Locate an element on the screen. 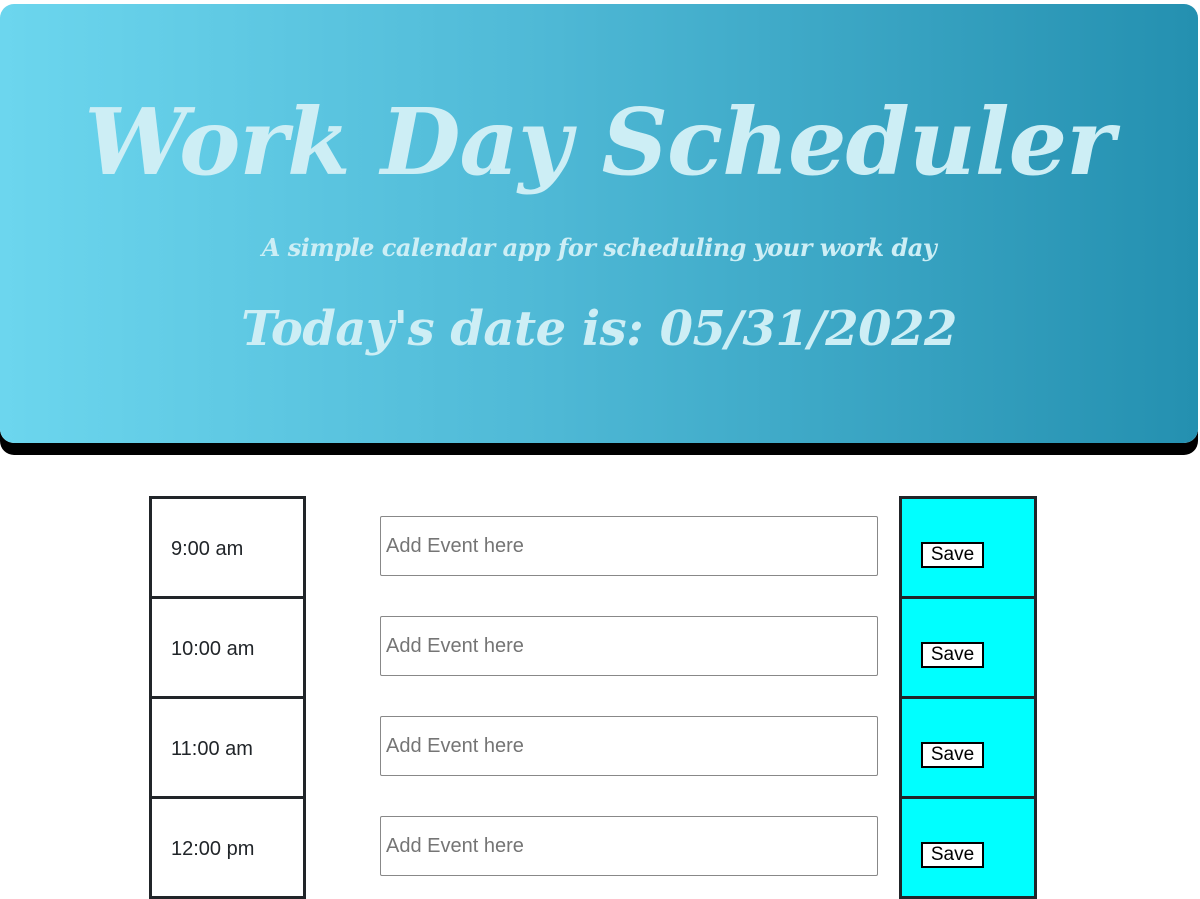  time-block-row: 9:00 am Save is located at coordinates (593, 546).